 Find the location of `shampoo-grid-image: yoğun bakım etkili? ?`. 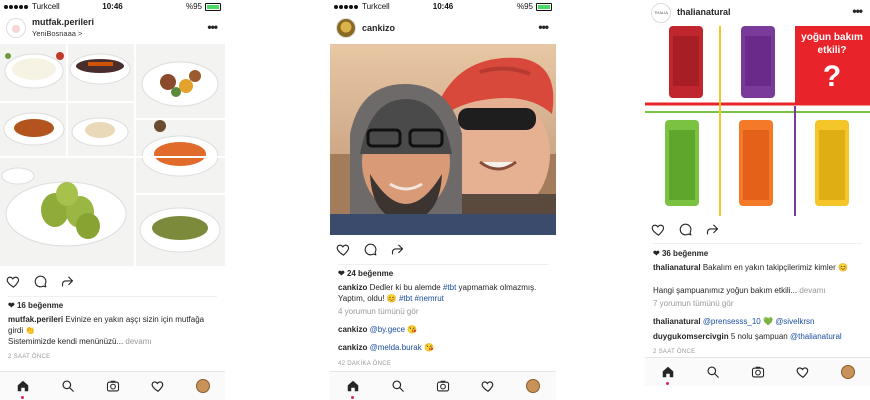

shampoo-grid-image: yoğun bakım etkili? ? is located at coordinates (757, 121).